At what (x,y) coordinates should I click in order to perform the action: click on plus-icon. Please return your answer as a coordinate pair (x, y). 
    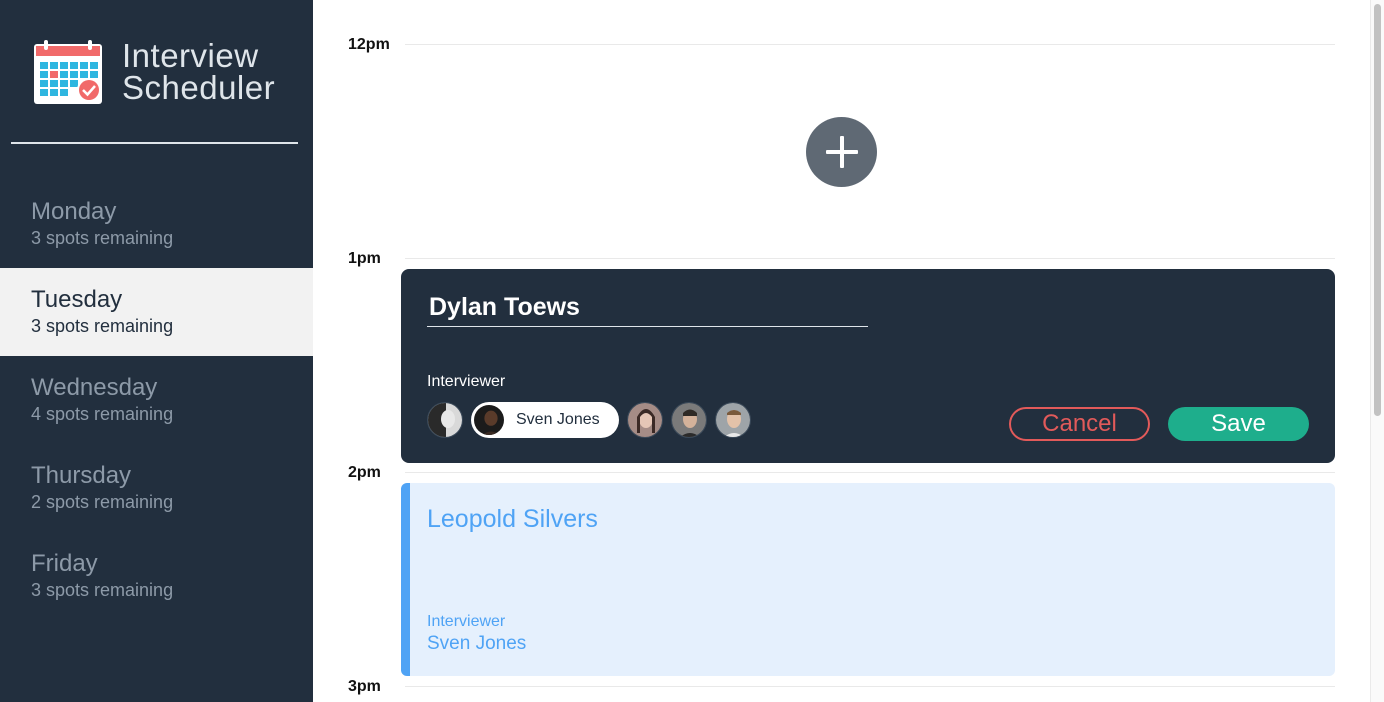
    Looking at the image, I should click on (841, 152).